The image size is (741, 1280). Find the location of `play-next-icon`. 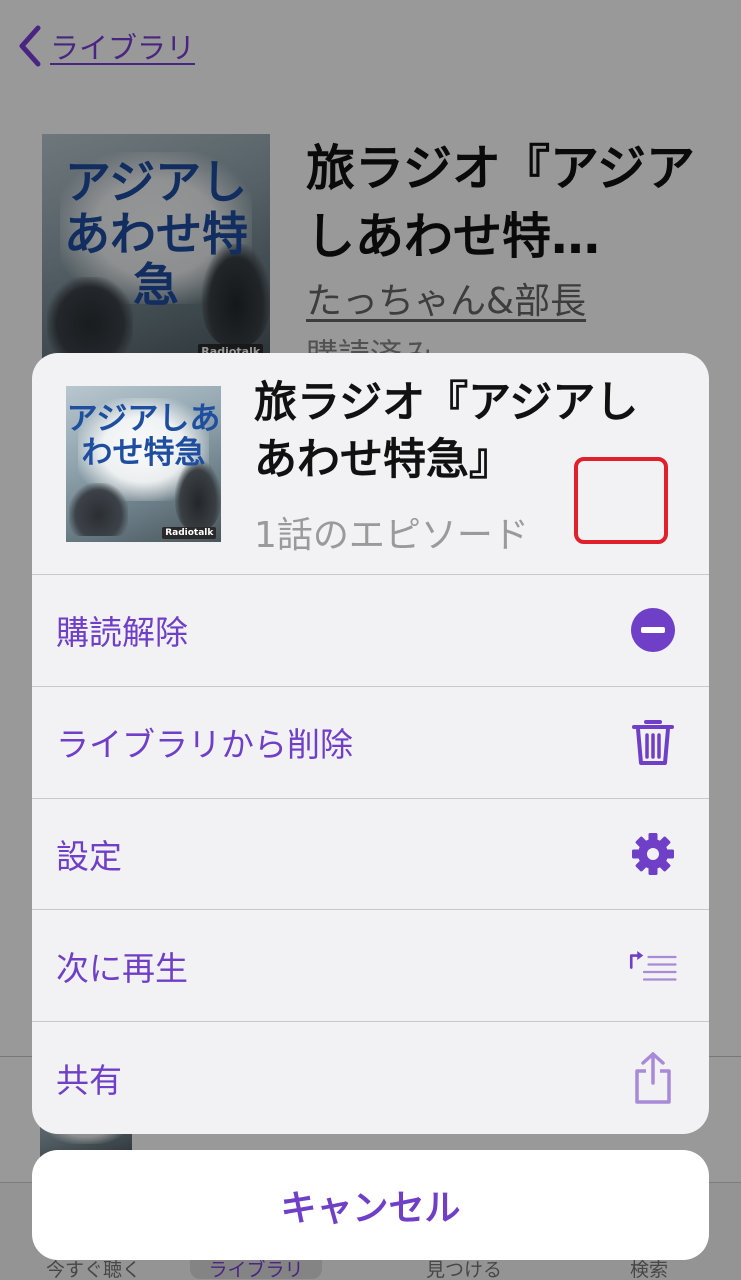

play-next-icon is located at coordinates (653, 966).